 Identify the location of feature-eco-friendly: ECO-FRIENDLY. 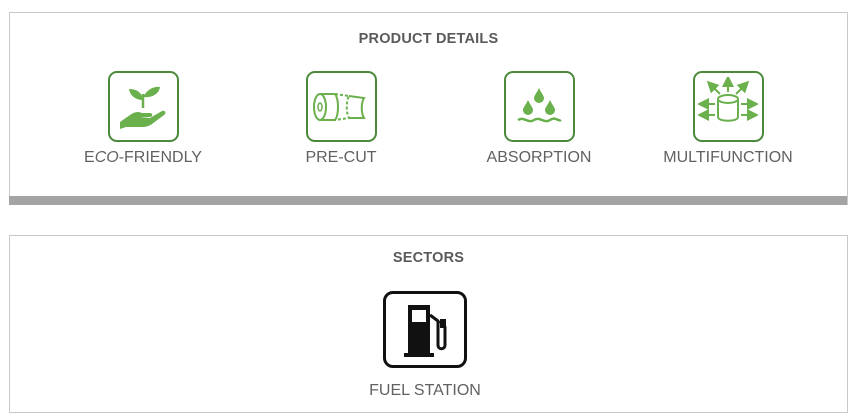
(143, 119).